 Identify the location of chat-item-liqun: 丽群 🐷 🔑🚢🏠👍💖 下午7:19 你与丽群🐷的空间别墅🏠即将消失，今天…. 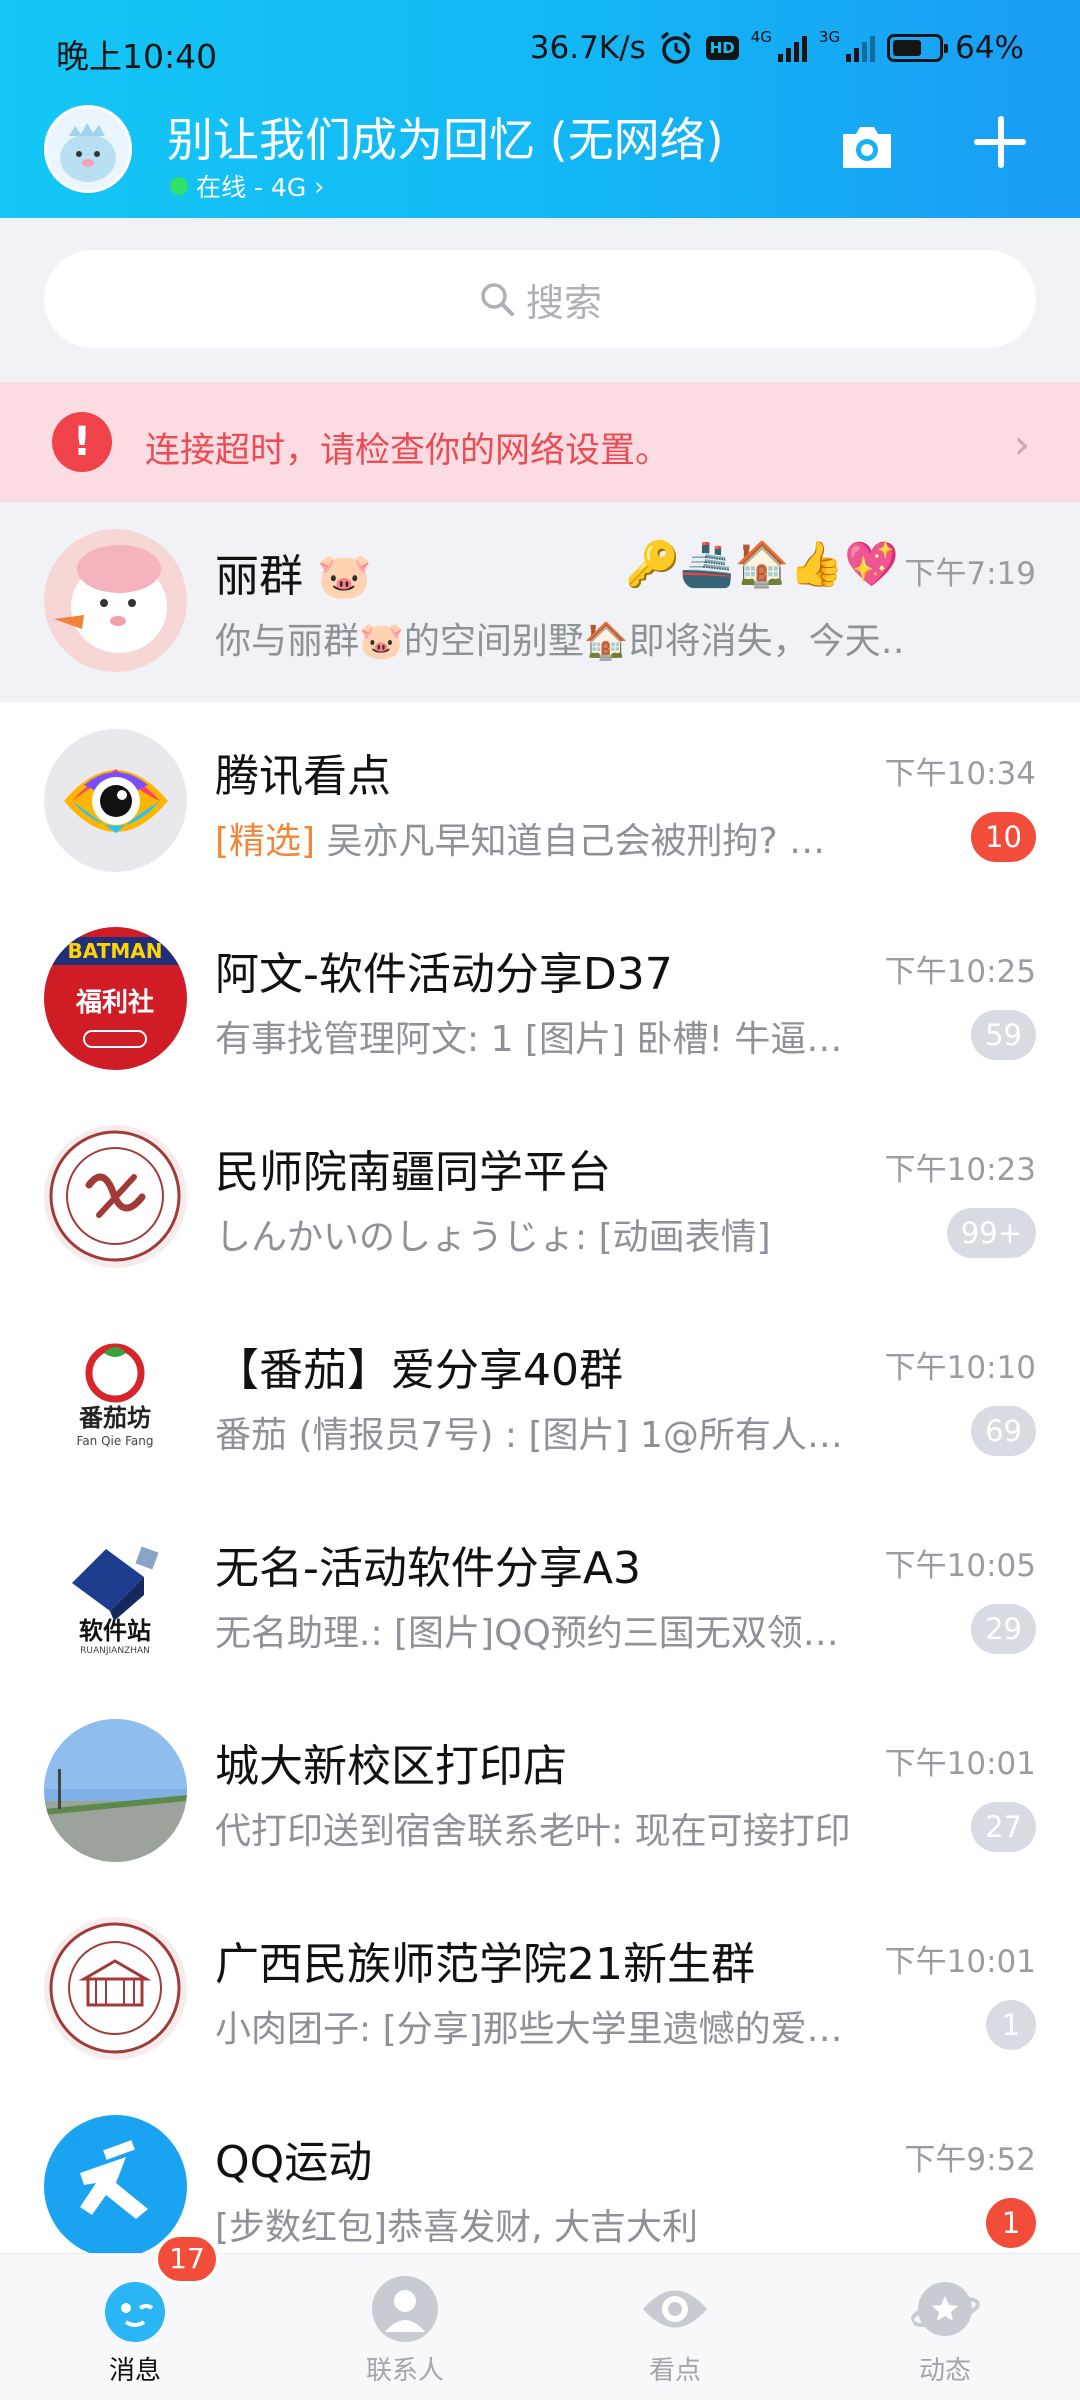
(540, 602).